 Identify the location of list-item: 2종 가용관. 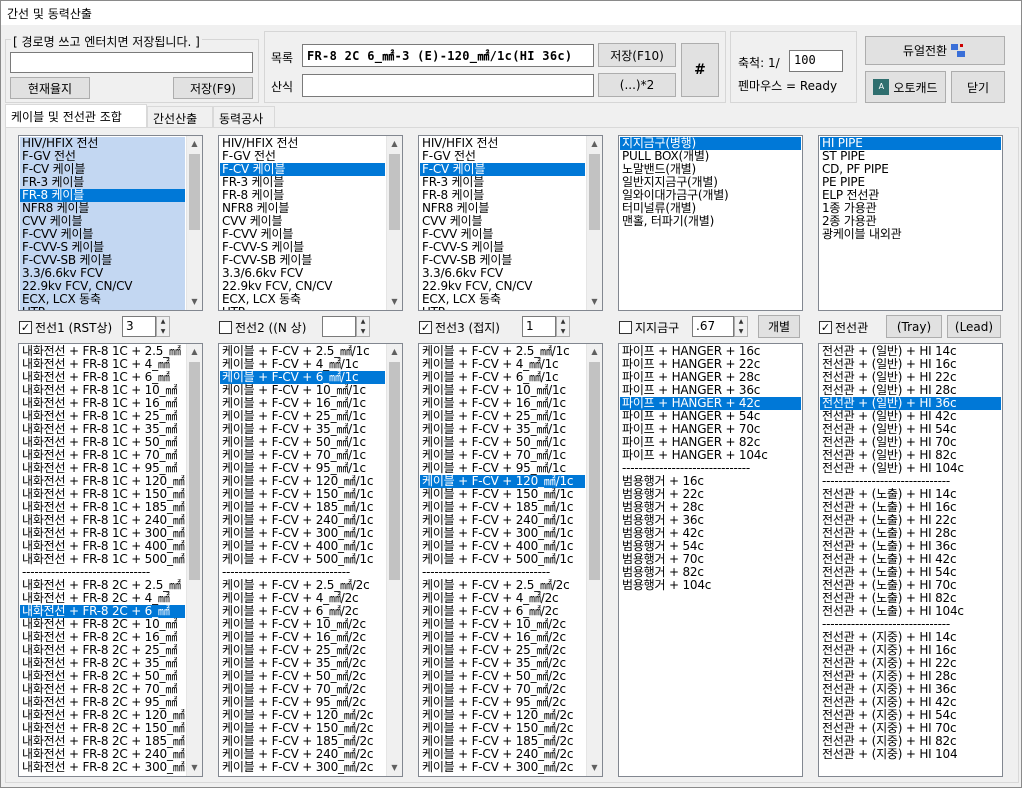
(910, 221).